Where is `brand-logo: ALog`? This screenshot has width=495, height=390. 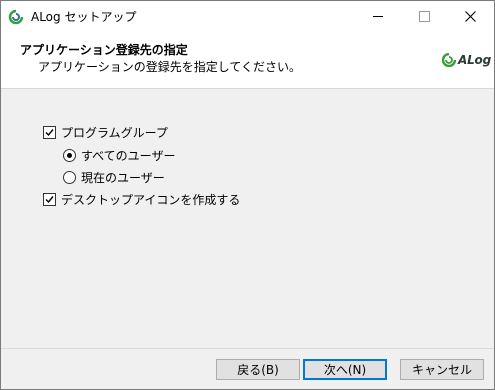
brand-logo: ALog is located at coordinates (467, 60).